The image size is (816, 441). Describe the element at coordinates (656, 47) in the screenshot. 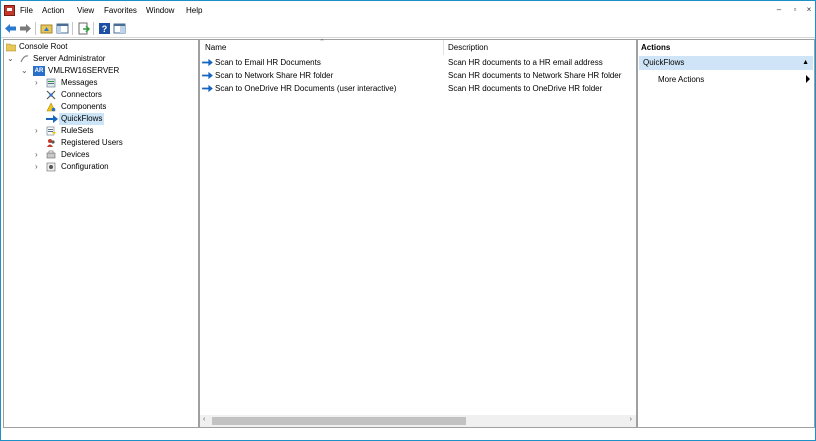

I see `actions-title: Actions` at that location.